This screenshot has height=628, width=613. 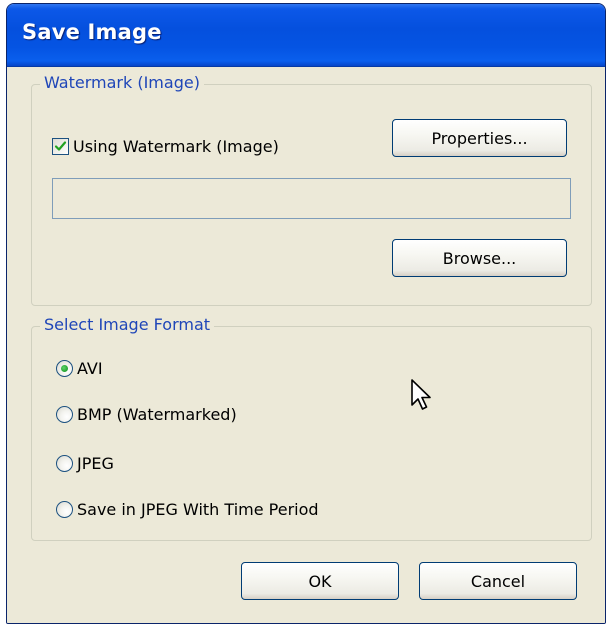 I want to click on title-bar: Save Image, so click(x=306, y=35).